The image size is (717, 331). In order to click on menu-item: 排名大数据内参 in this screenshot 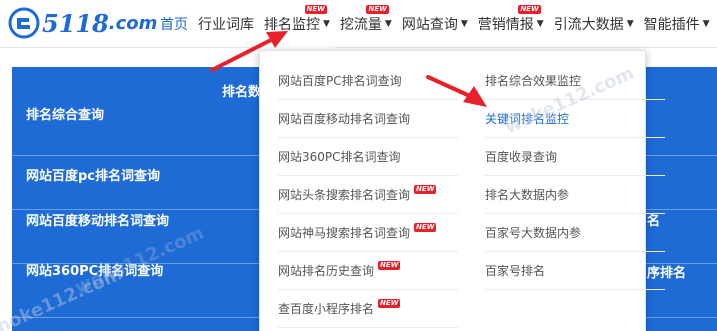, I will do `click(575, 195)`.